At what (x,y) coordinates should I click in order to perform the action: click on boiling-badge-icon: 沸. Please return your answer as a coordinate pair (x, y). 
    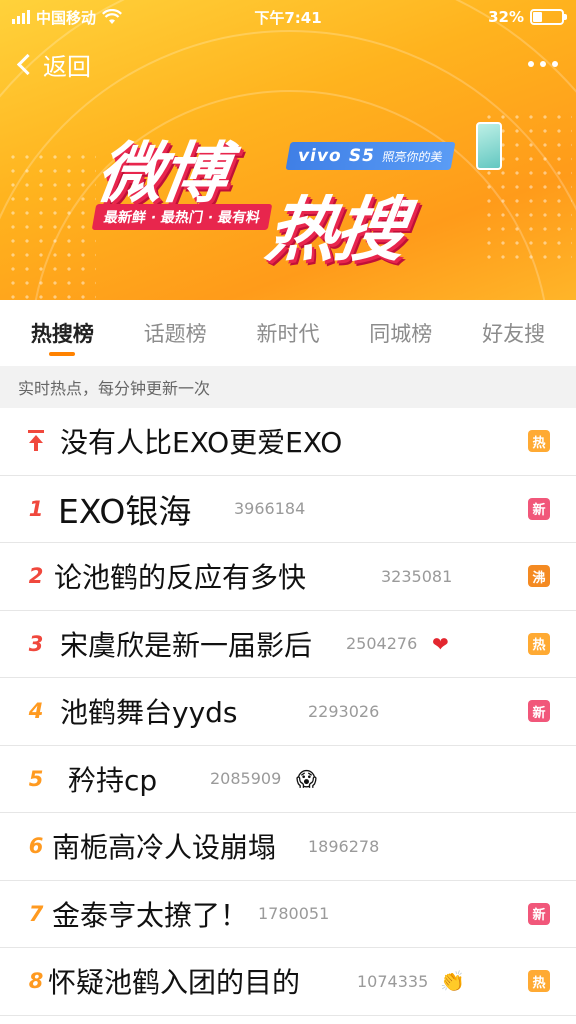
    Looking at the image, I should click on (539, 576).